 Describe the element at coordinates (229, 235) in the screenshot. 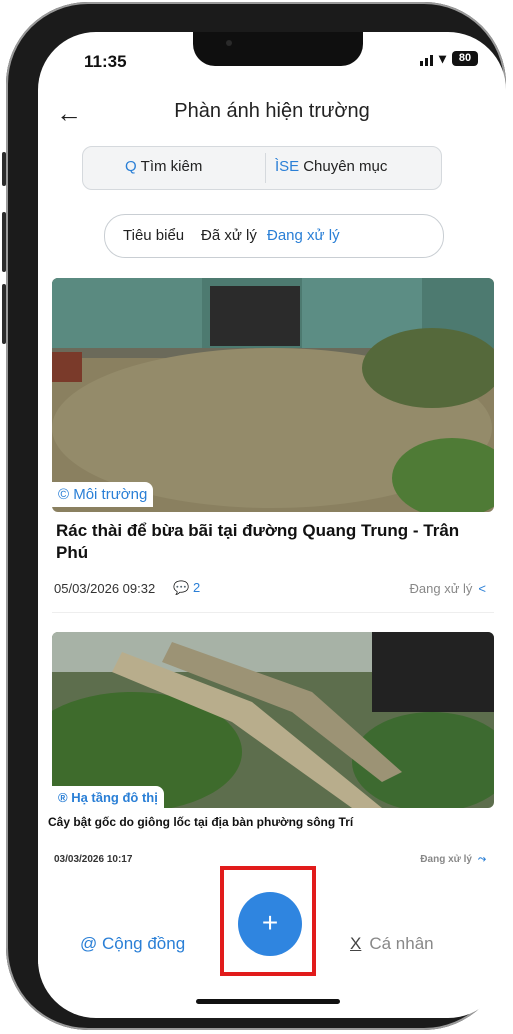

I see `filter-da-xu-ly: Đã xử lý` at that location.